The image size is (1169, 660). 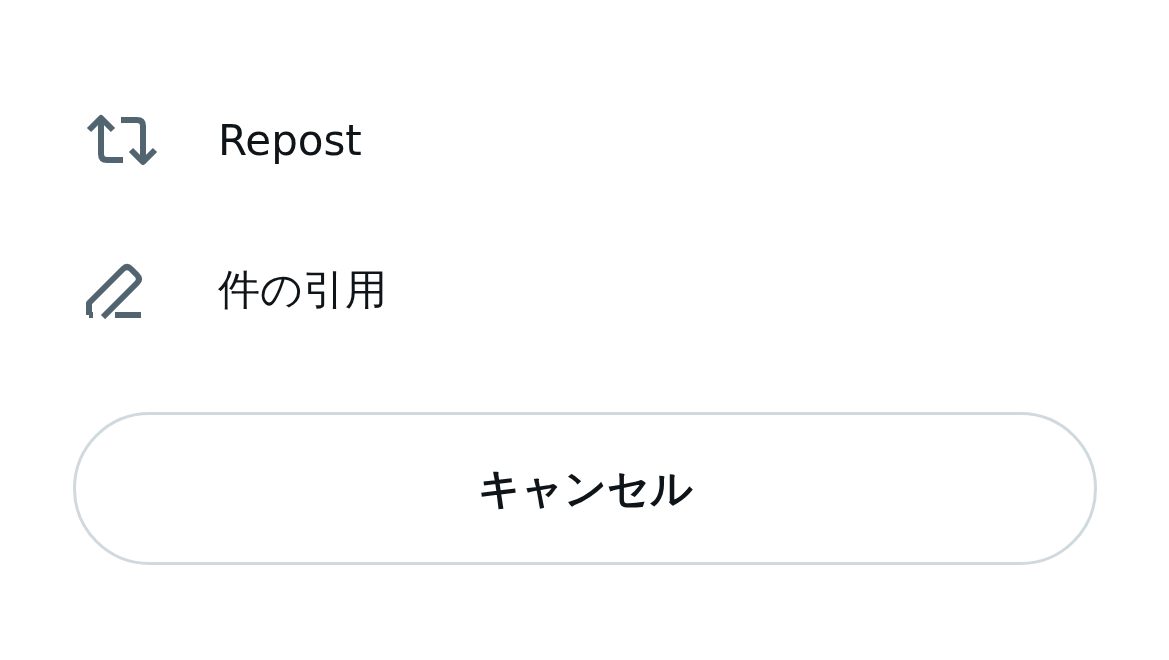 What do you see at coordinates (122, 140) in the screenshot?
I see `repost-icon` at bounding box center [122, 140].